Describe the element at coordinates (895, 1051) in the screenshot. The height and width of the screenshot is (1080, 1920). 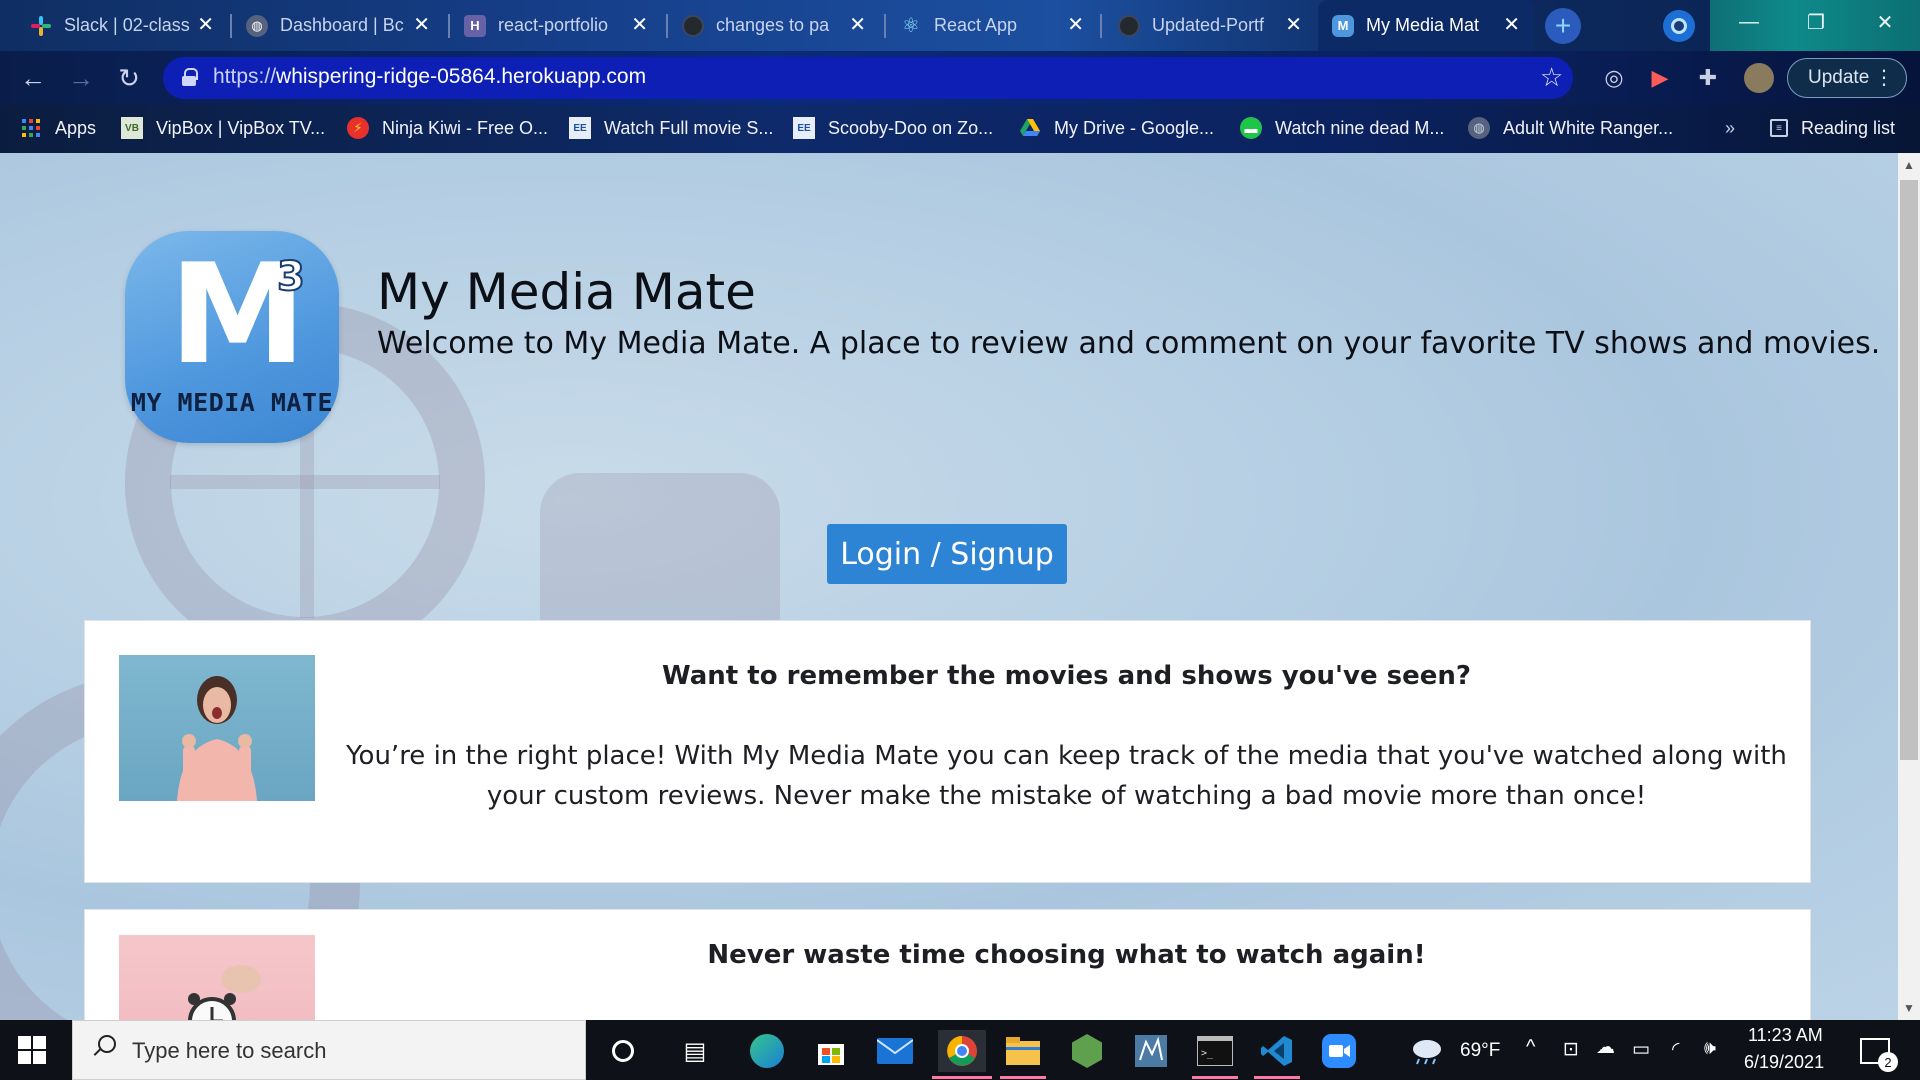
I see `mail-icon` at that location.